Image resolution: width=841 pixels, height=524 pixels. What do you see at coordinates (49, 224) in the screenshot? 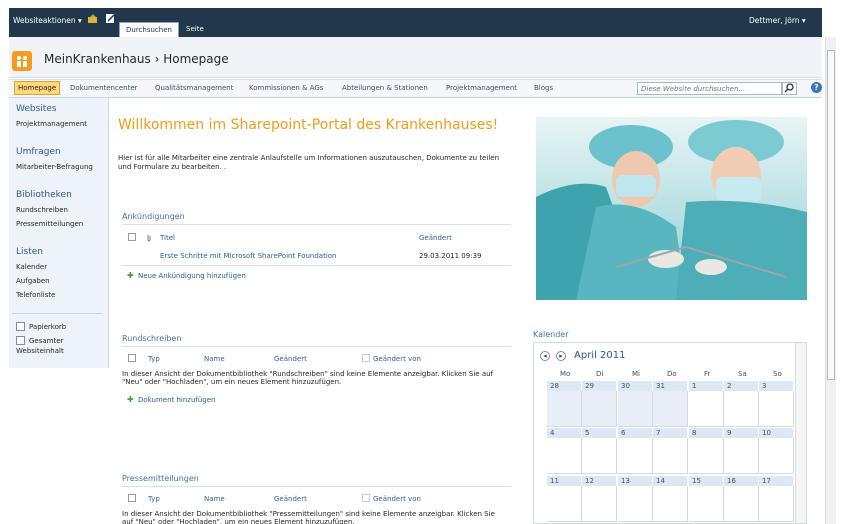
I see `ql-item-pressemitteilungen: Pressemitteilungen` at bounding box center [49, 224].